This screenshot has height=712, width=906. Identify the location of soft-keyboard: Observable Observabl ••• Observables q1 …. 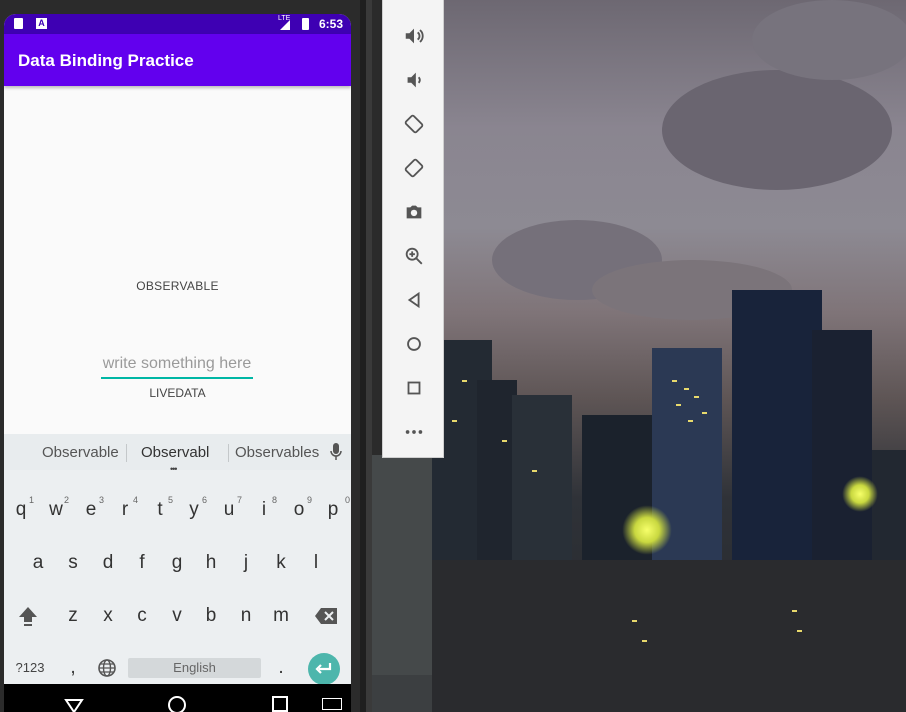
(177, 559).